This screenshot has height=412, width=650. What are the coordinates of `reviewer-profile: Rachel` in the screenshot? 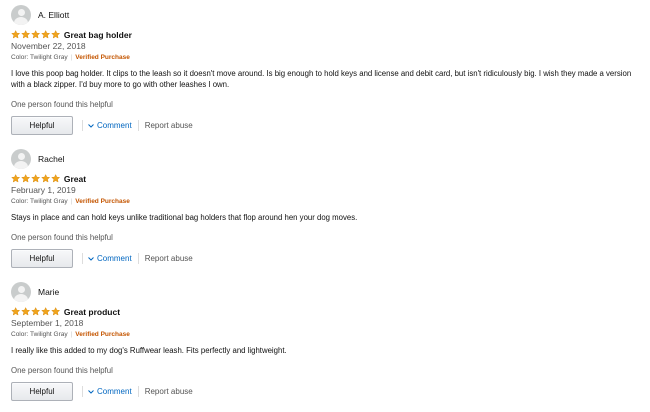 It's located at (326, 159).